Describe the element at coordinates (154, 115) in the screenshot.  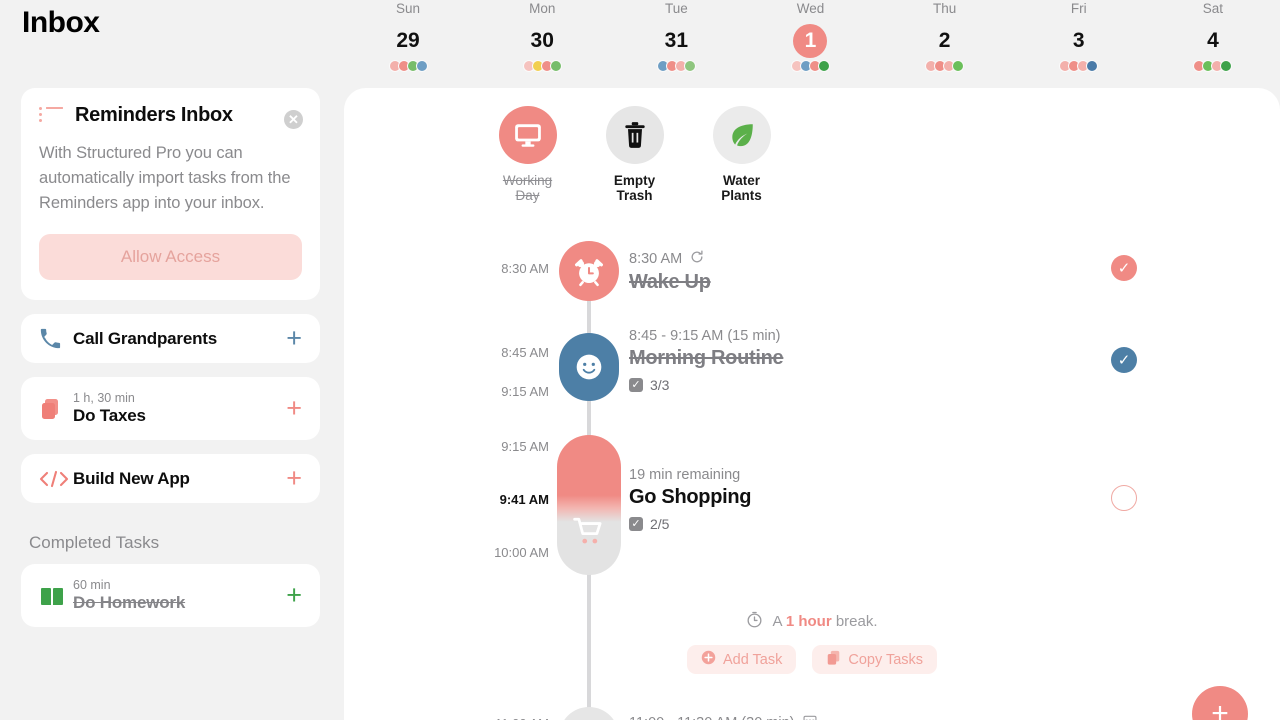
I see `promo-title: Reminders Inbox` at that location.